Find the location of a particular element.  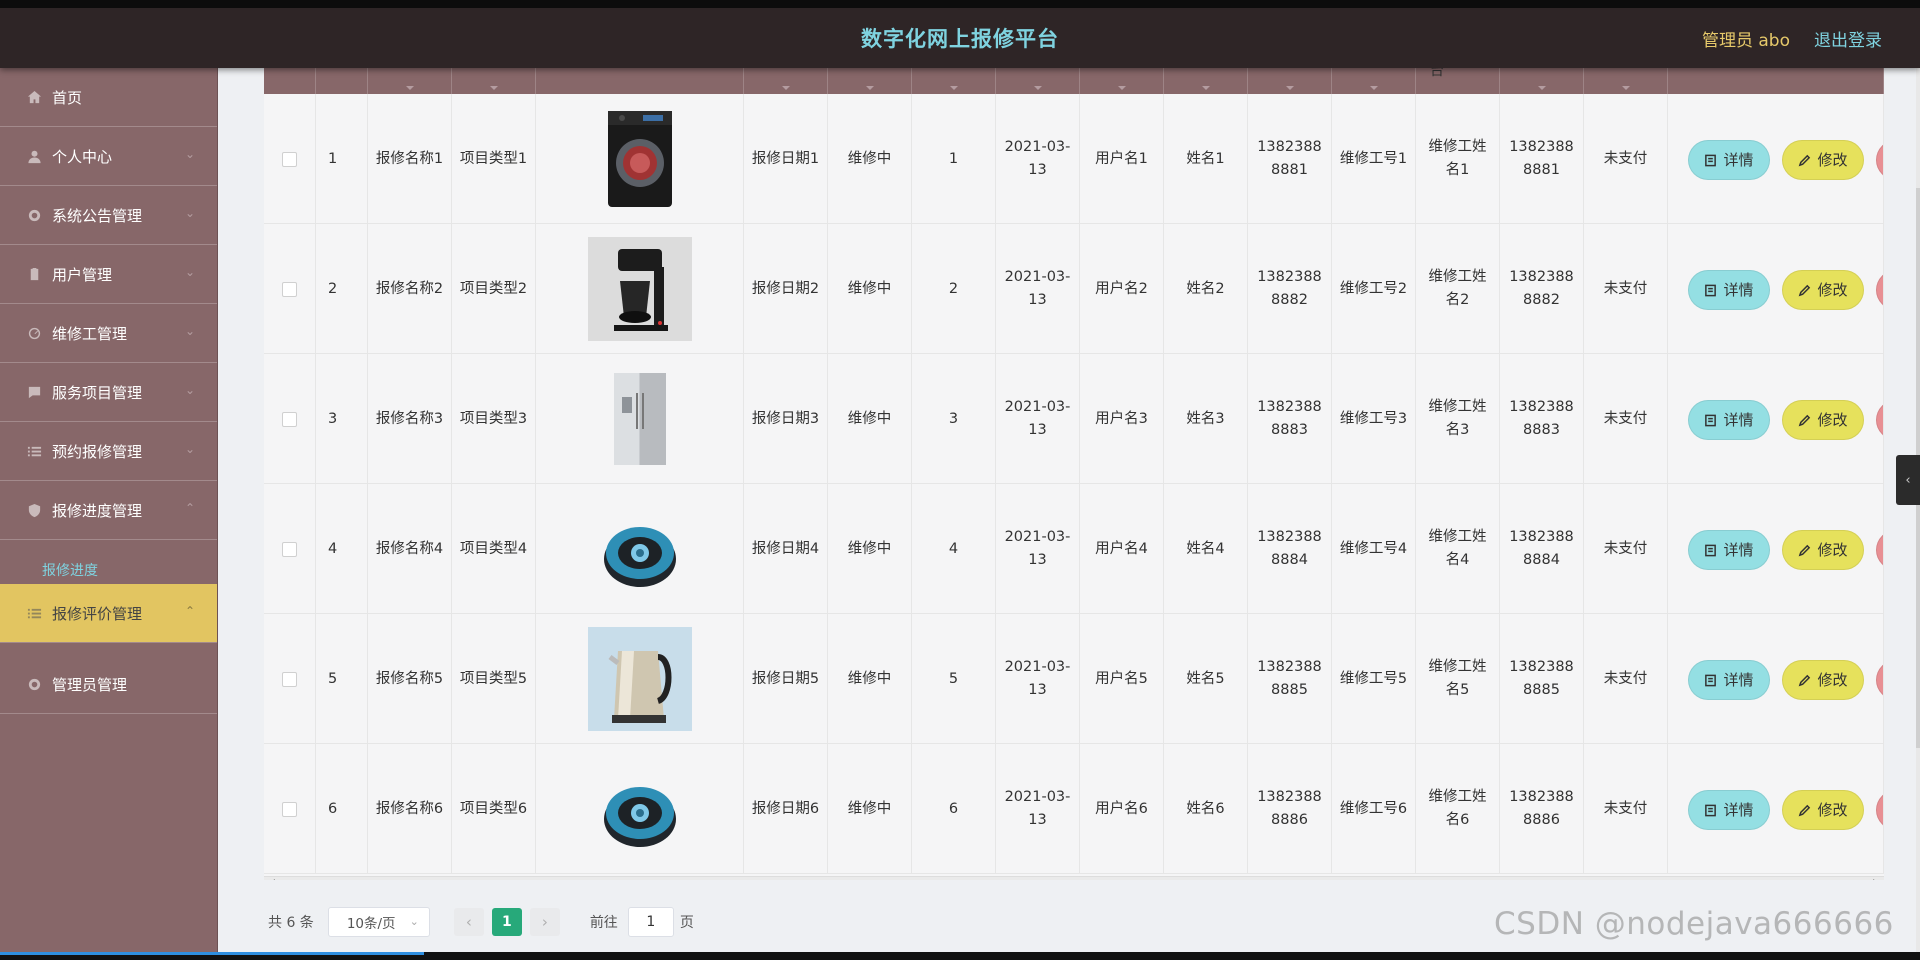

cell-phone: 13823888882 is located at coordinates (1290, 289).